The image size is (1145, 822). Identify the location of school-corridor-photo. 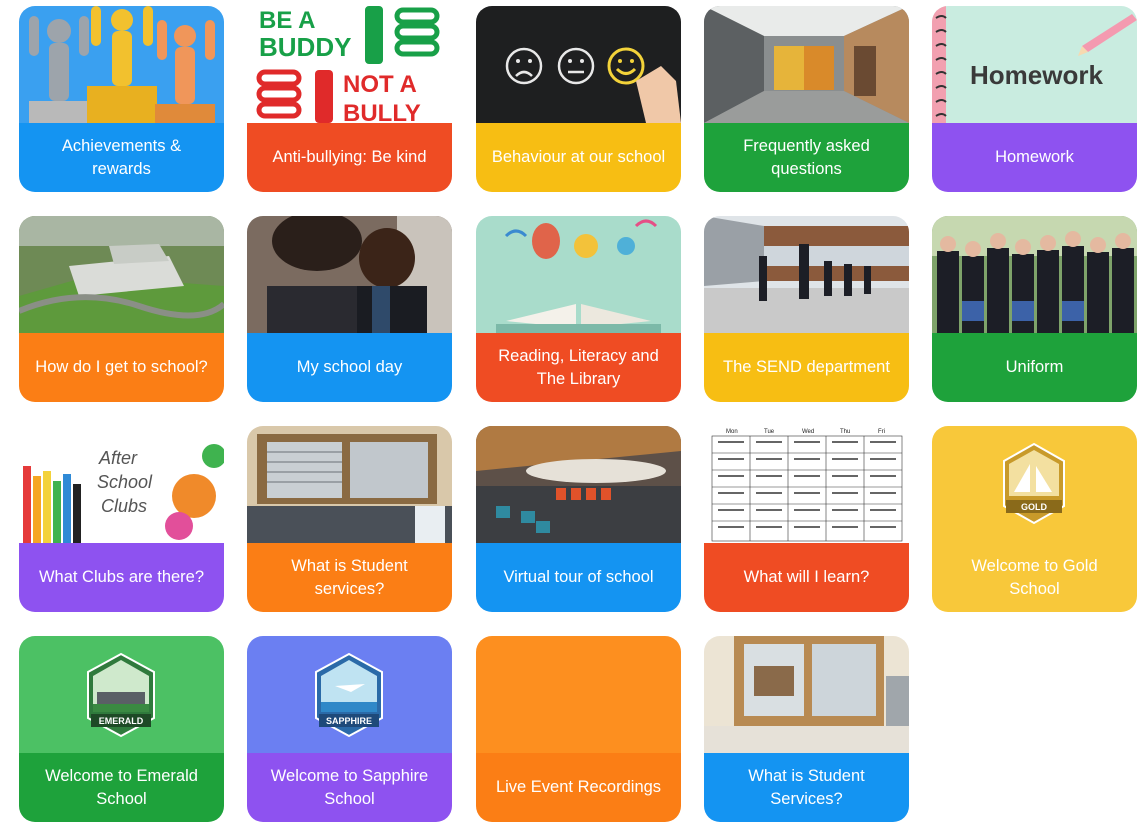
(806, 64).